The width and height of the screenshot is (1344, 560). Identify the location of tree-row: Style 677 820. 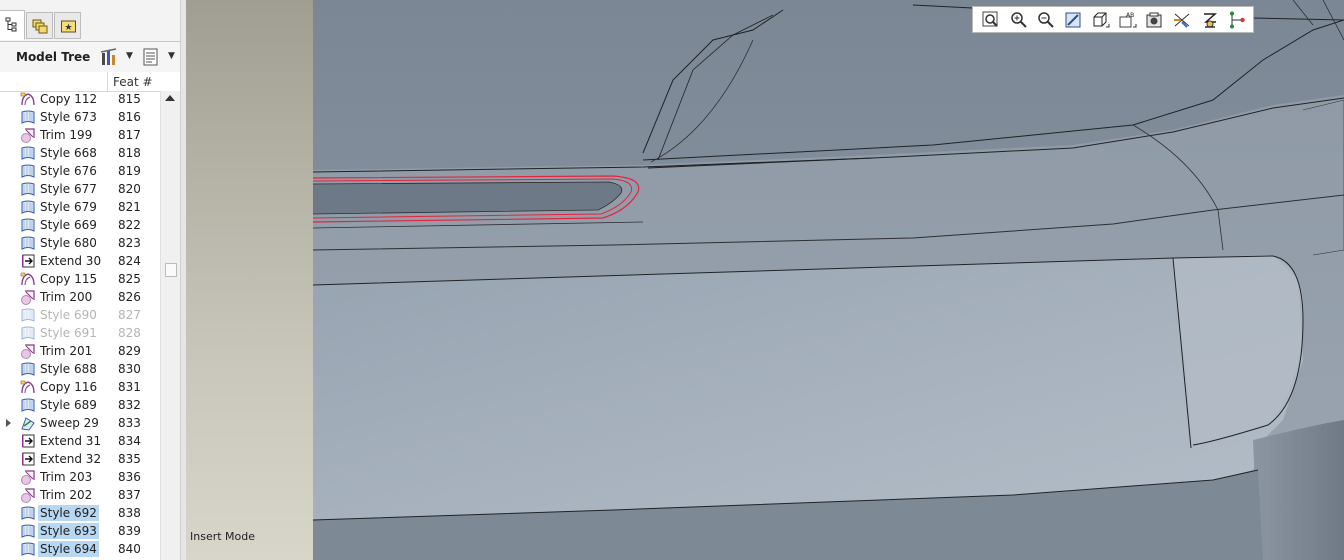
(80, 189).